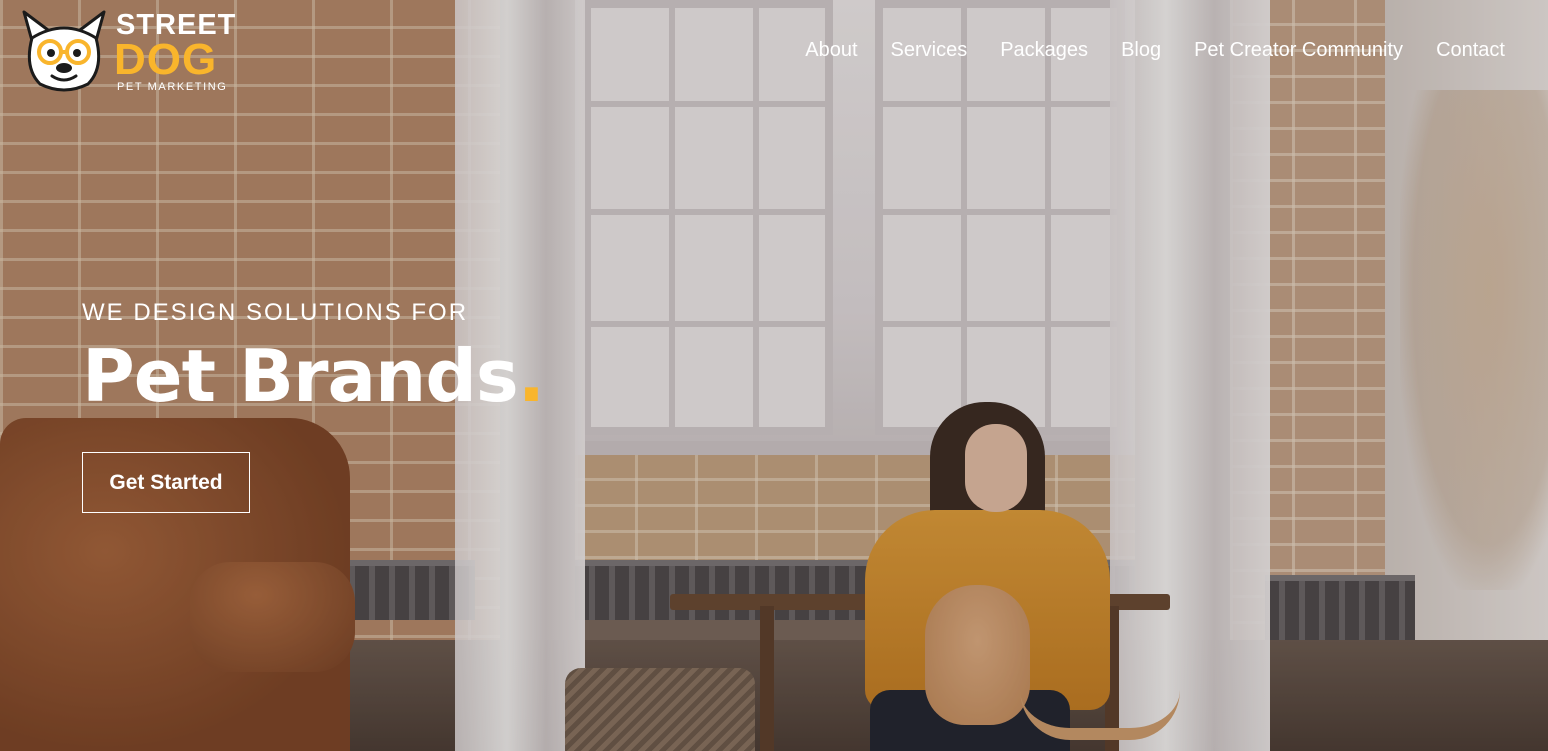  What do you see at coordinates (1470, 50) in the screenshot?
I see `nav-item-contact: Contact` at bounding box center [1470, 50].